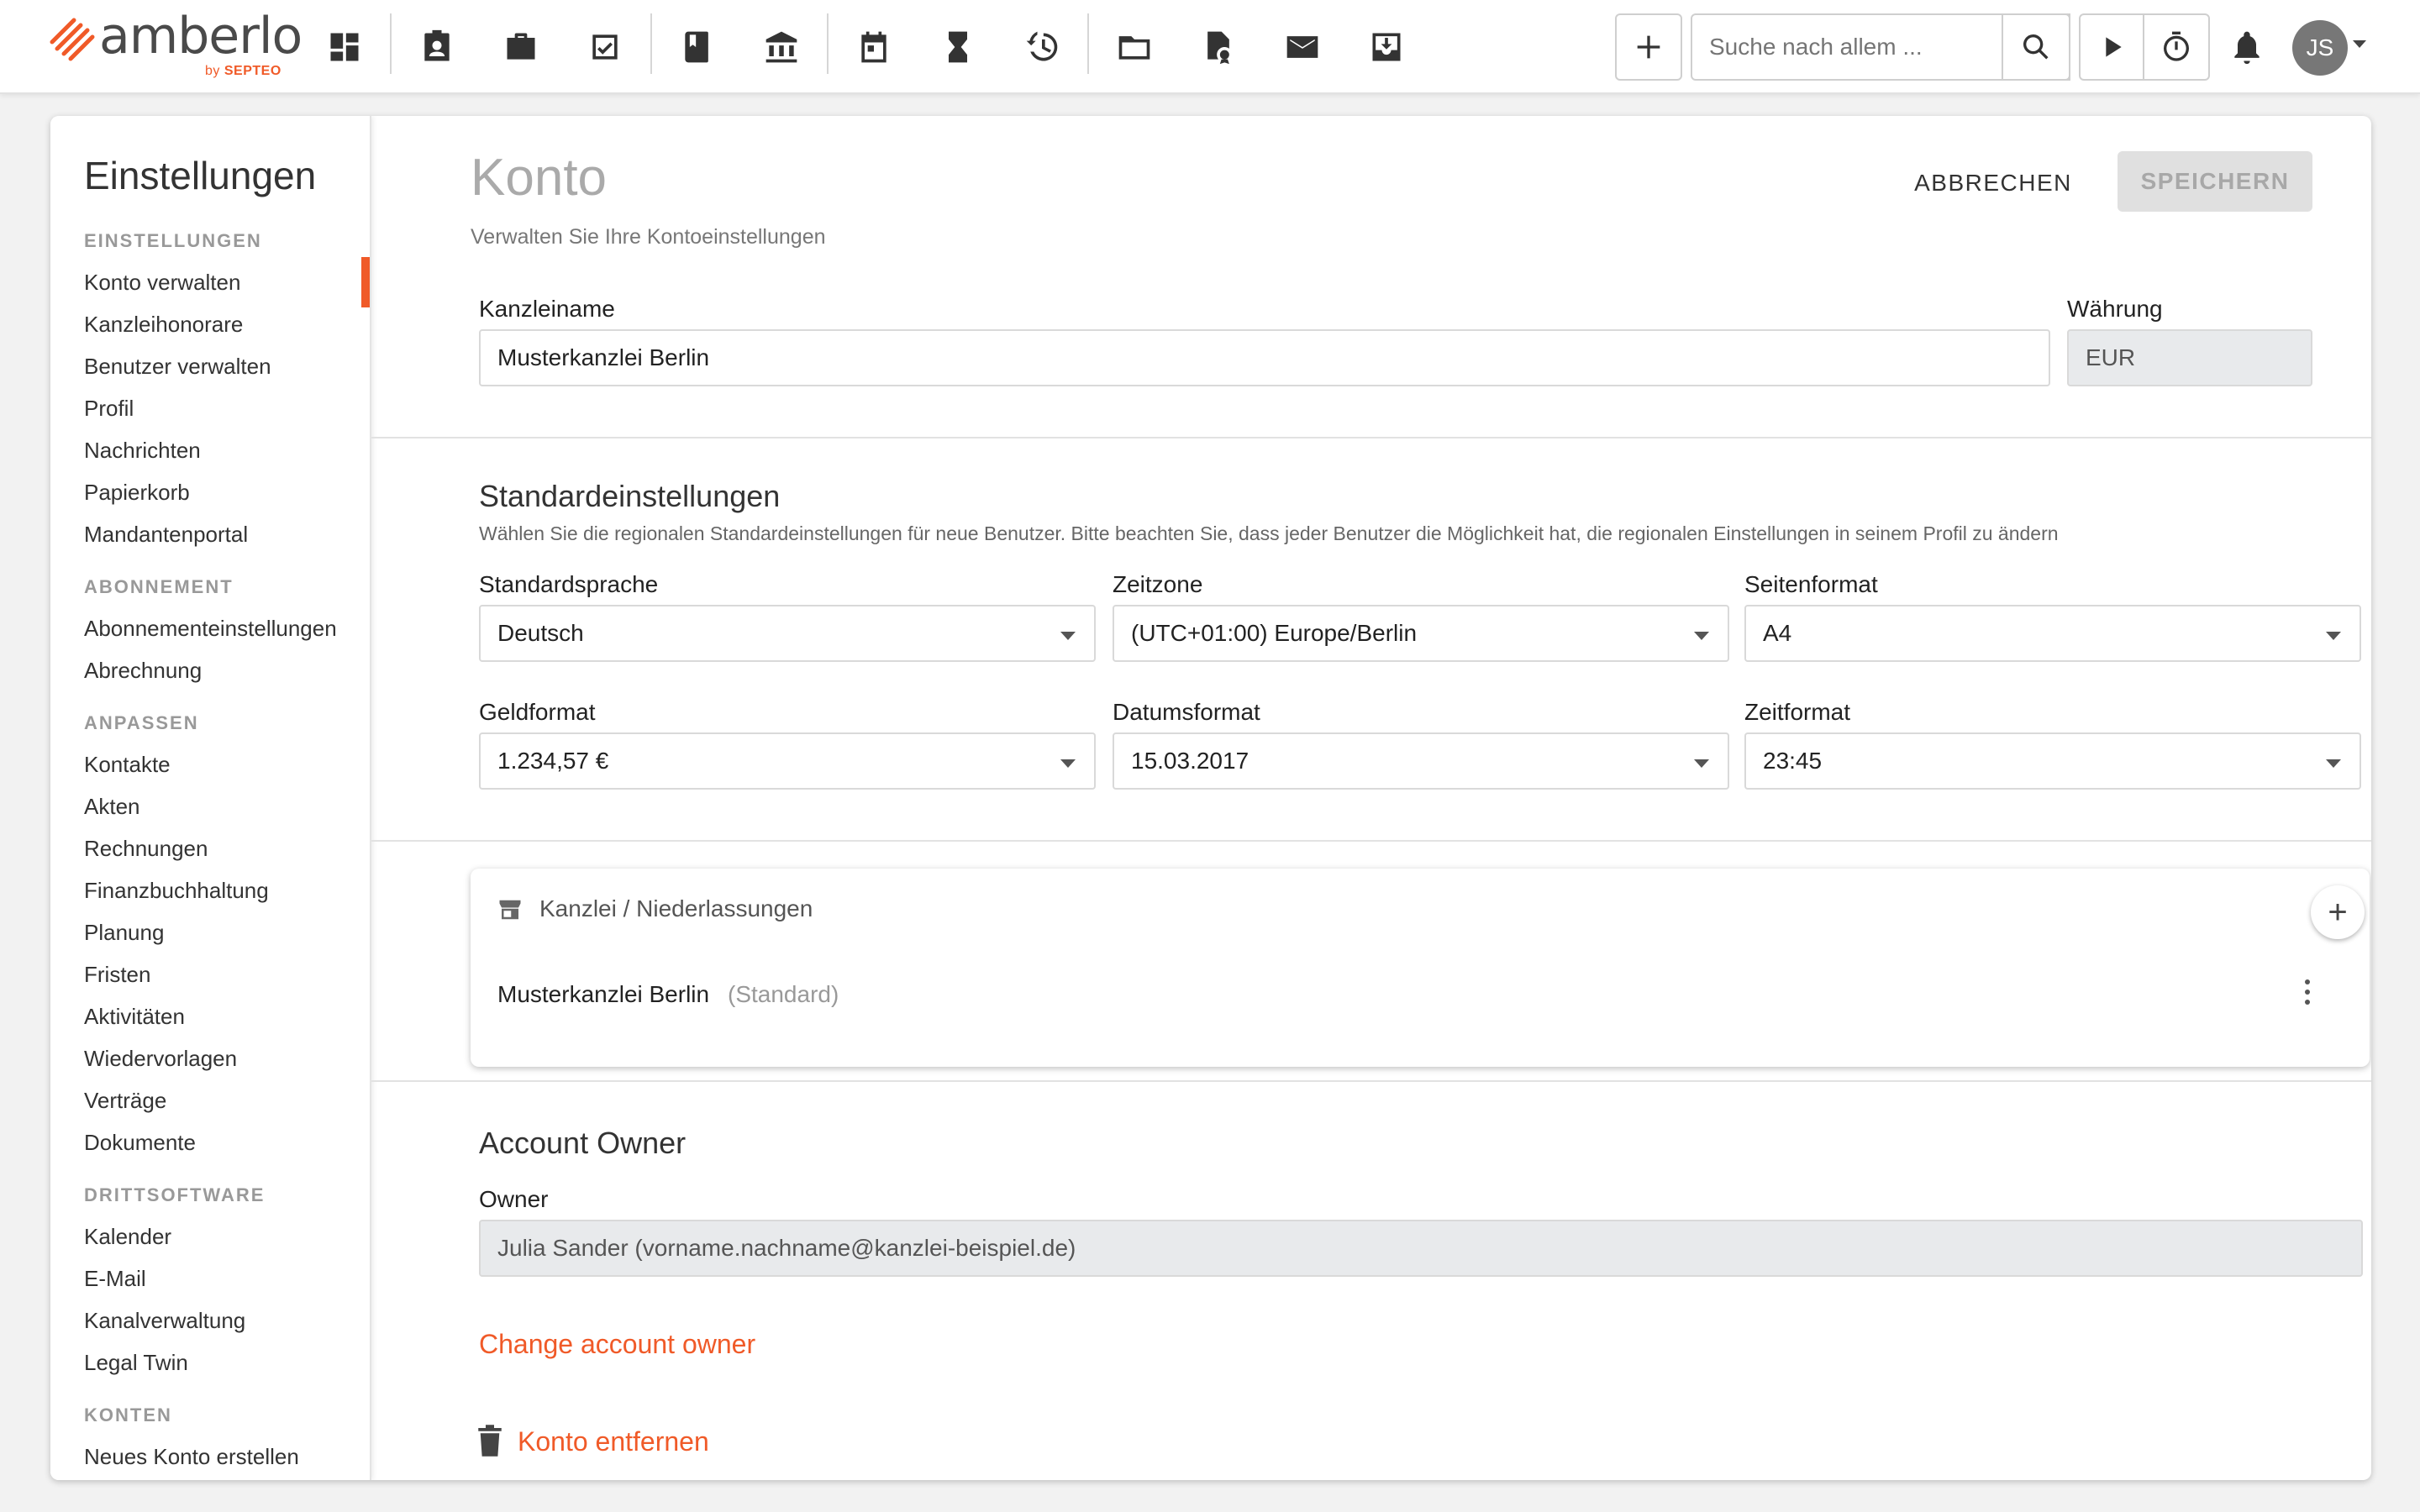 This screenshot has width=2420, height=1512. Describe the element at coordinates (177, 367) in the screenshot. I see `sidebar-item-benutzer-verwalten: Benutzer verwalten` at that location.